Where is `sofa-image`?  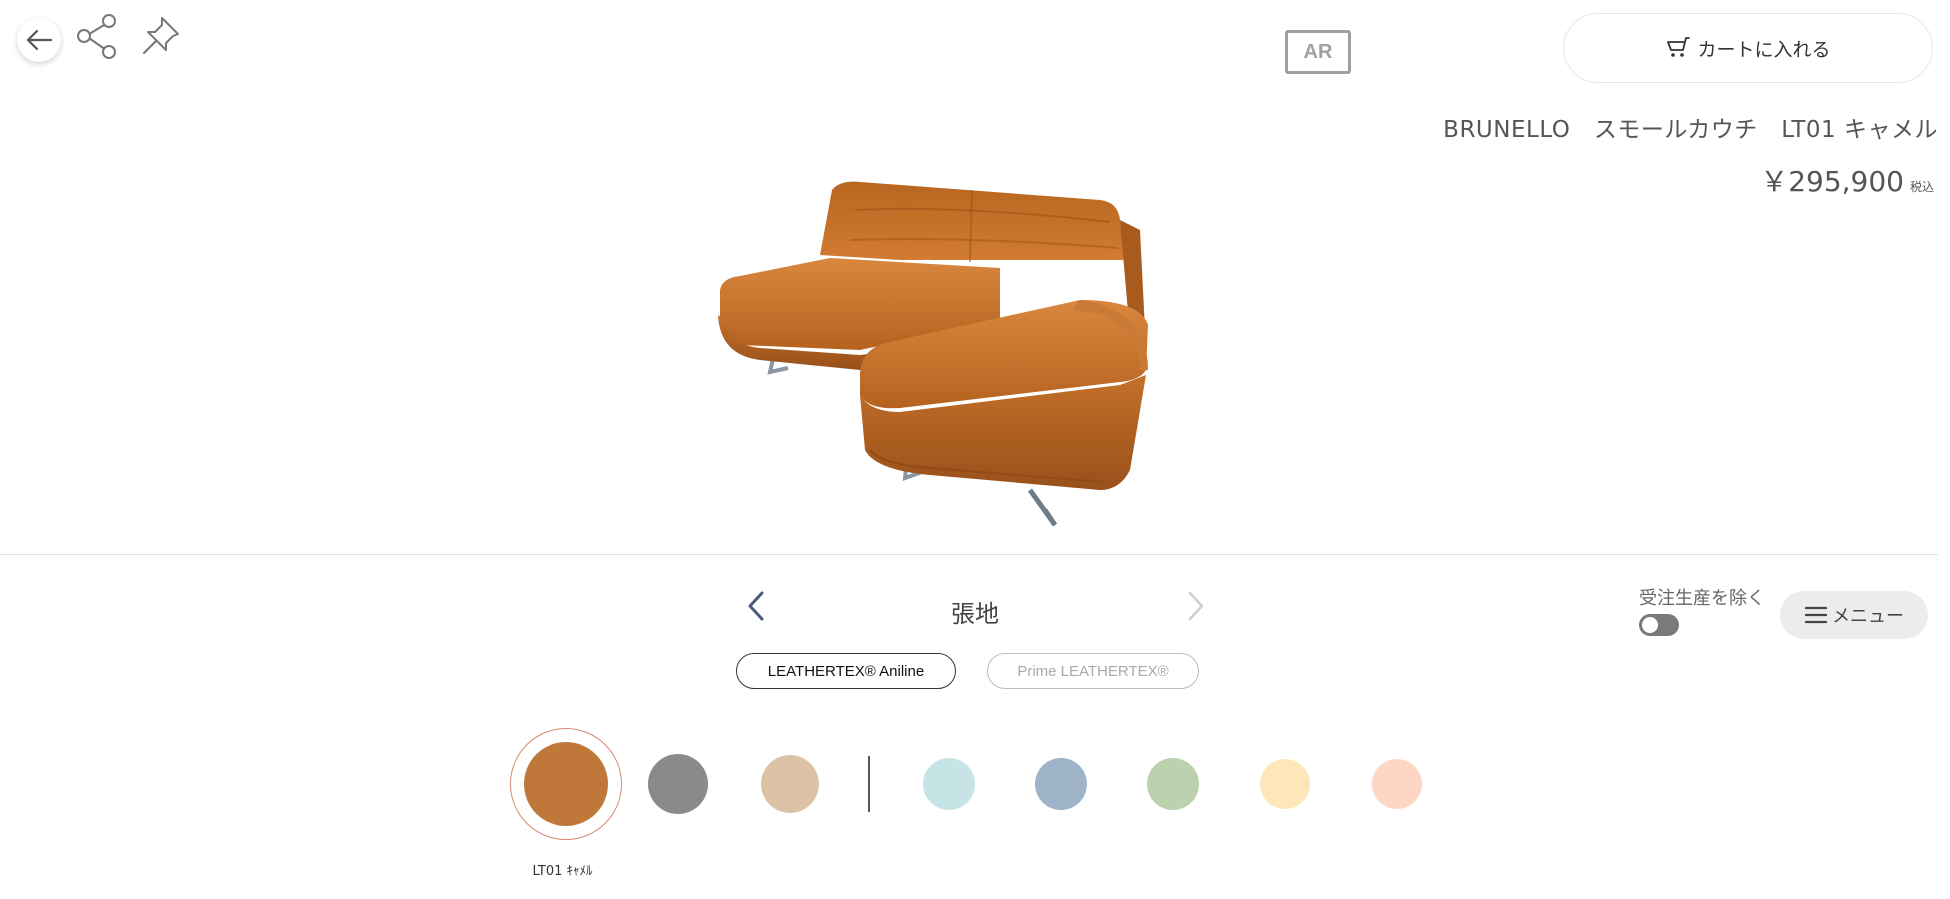
sofa-image is located at coordinates (933, 354).